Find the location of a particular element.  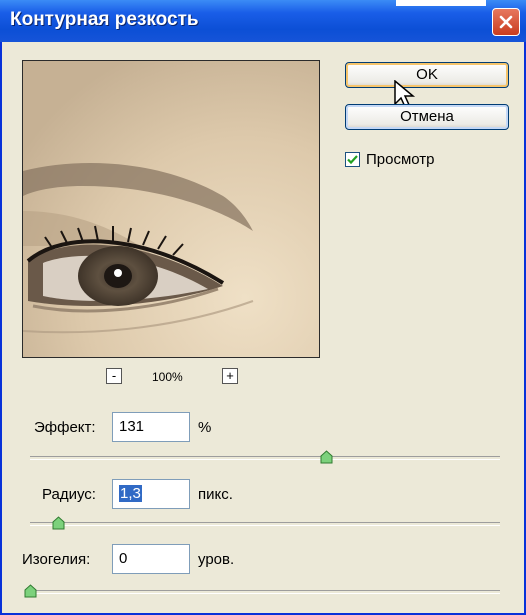

cancel-label: Отмена is located at coordinates (427, 116).